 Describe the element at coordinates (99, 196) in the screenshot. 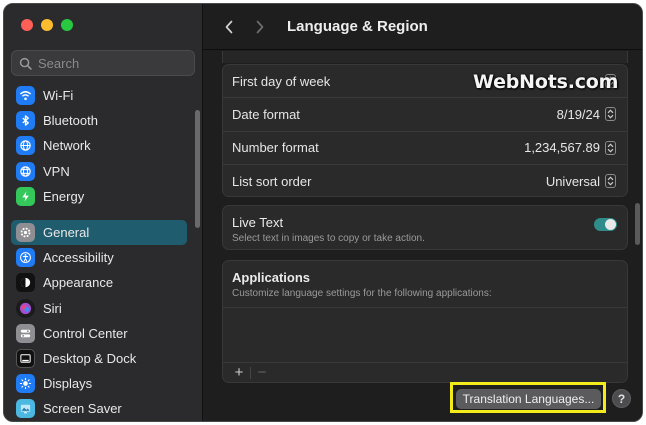

I see `sidebar-item-energy: Energy` at that location.